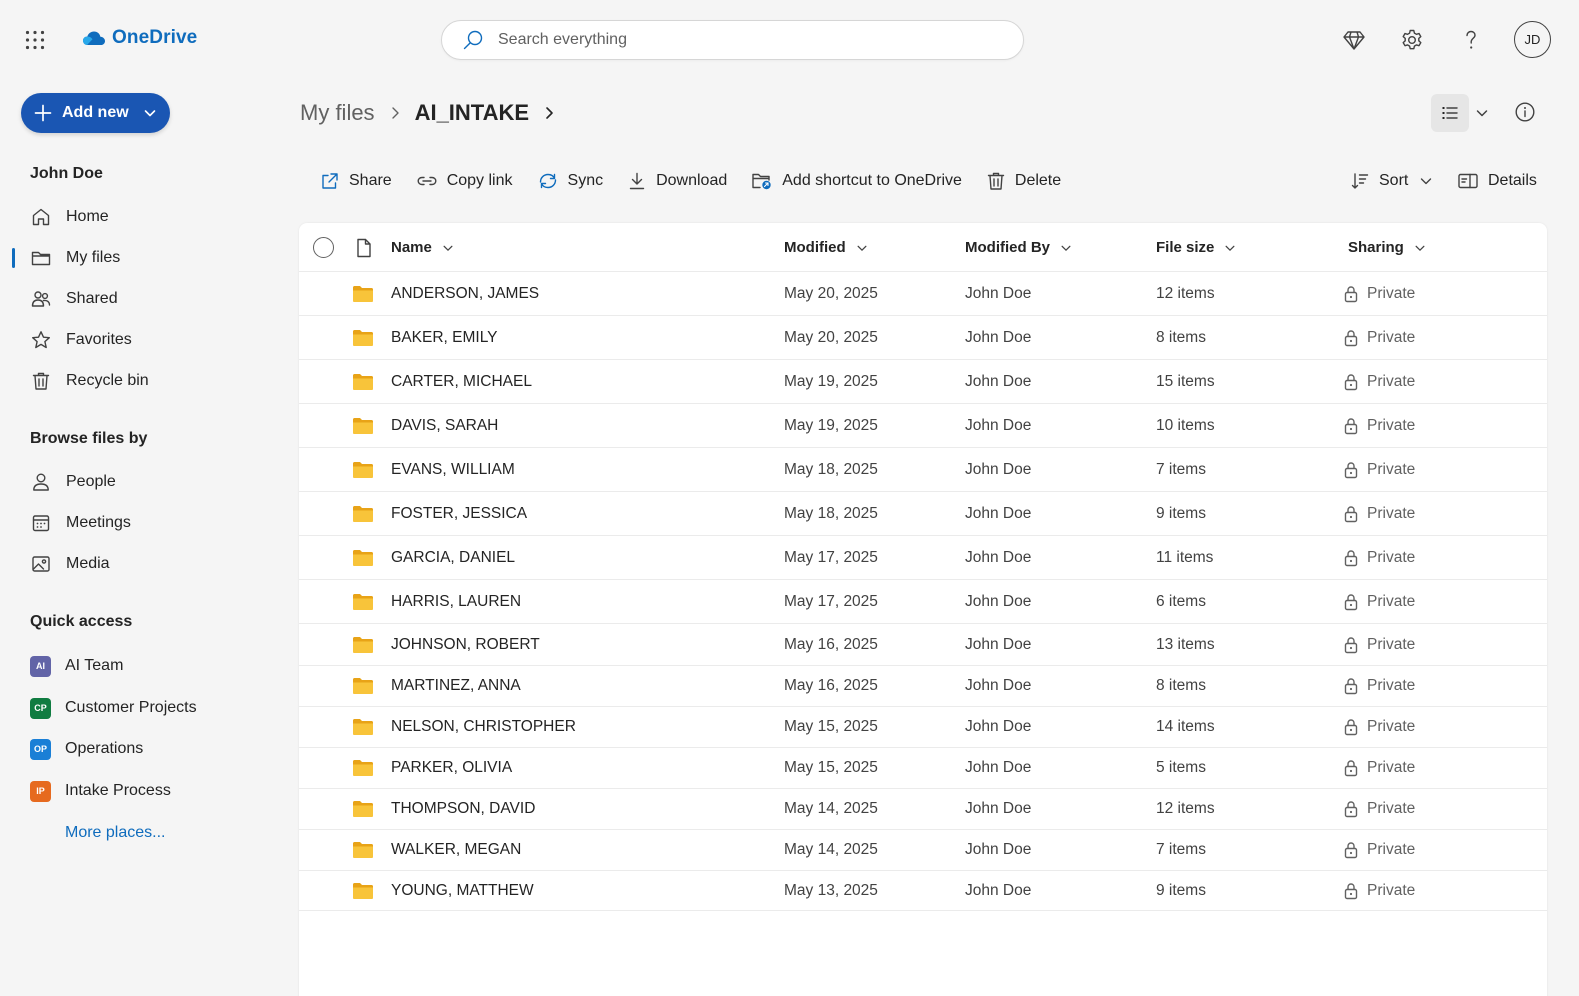 Image resolution: width=1579 pixels, height=996 pixels. I want to click on search-icon, so click(473, 40).